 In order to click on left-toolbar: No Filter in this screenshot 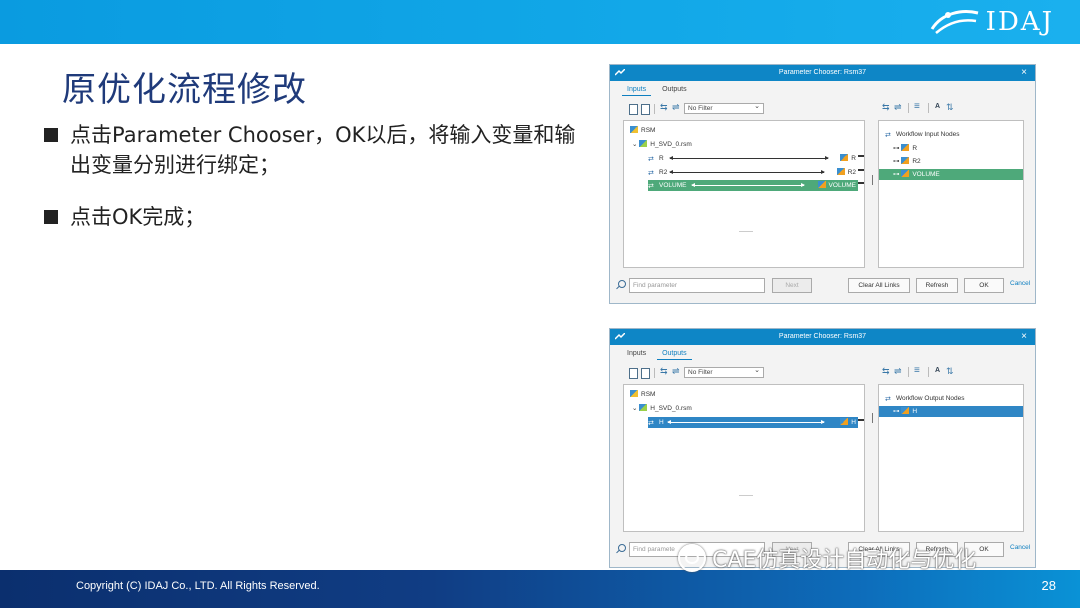, I will do `click(696, 372)`.